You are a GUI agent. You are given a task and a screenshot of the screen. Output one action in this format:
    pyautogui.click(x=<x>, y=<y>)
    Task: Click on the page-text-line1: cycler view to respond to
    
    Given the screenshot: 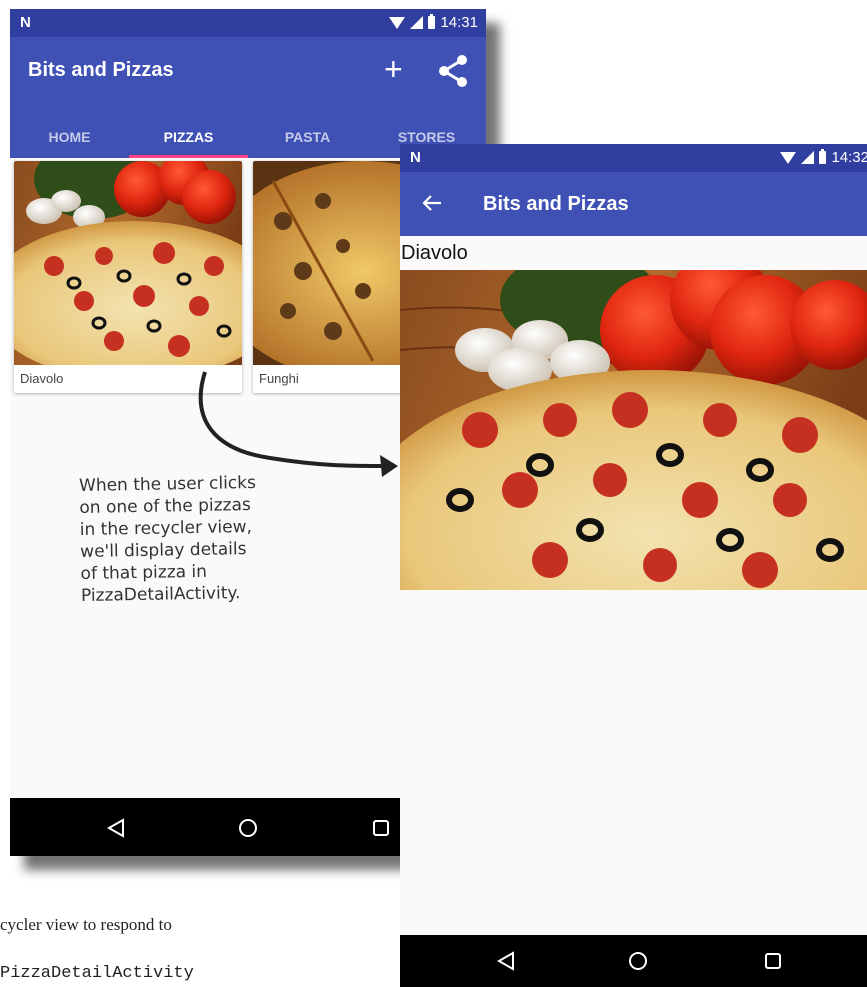 What is the action you would take?
    pyautogui.click(x=86, y=924)
    